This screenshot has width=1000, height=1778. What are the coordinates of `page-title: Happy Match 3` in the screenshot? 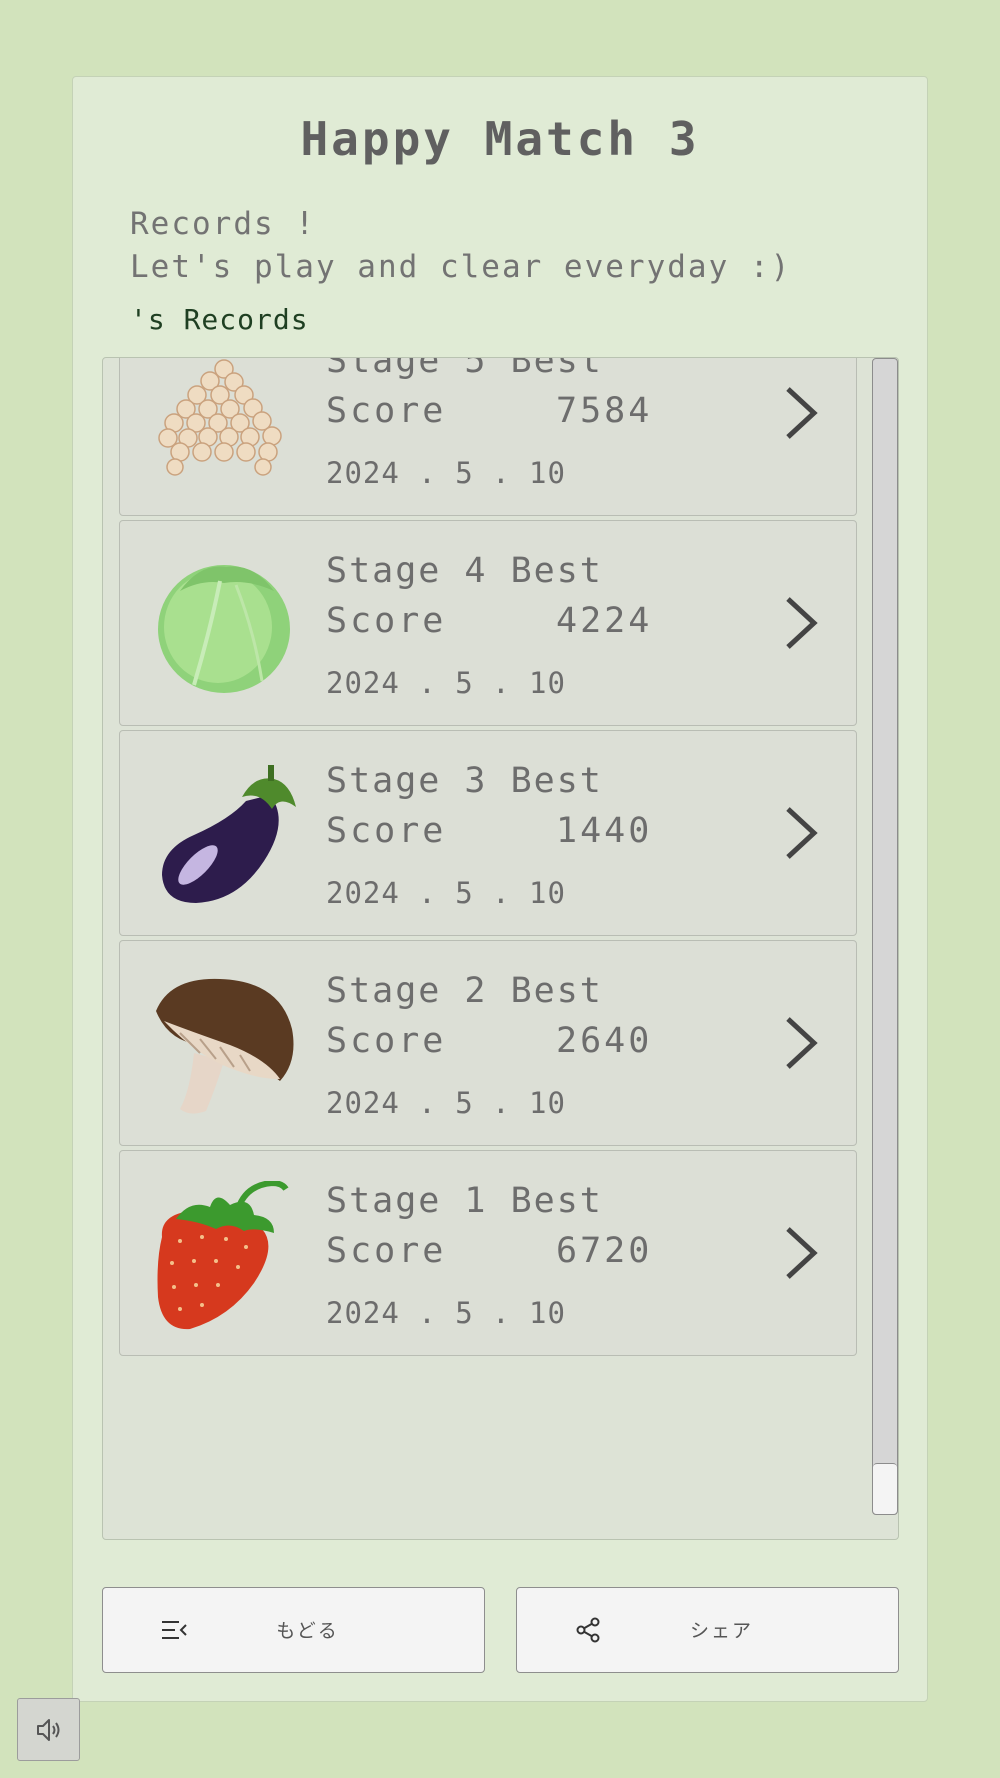 It's located at (500, 139).